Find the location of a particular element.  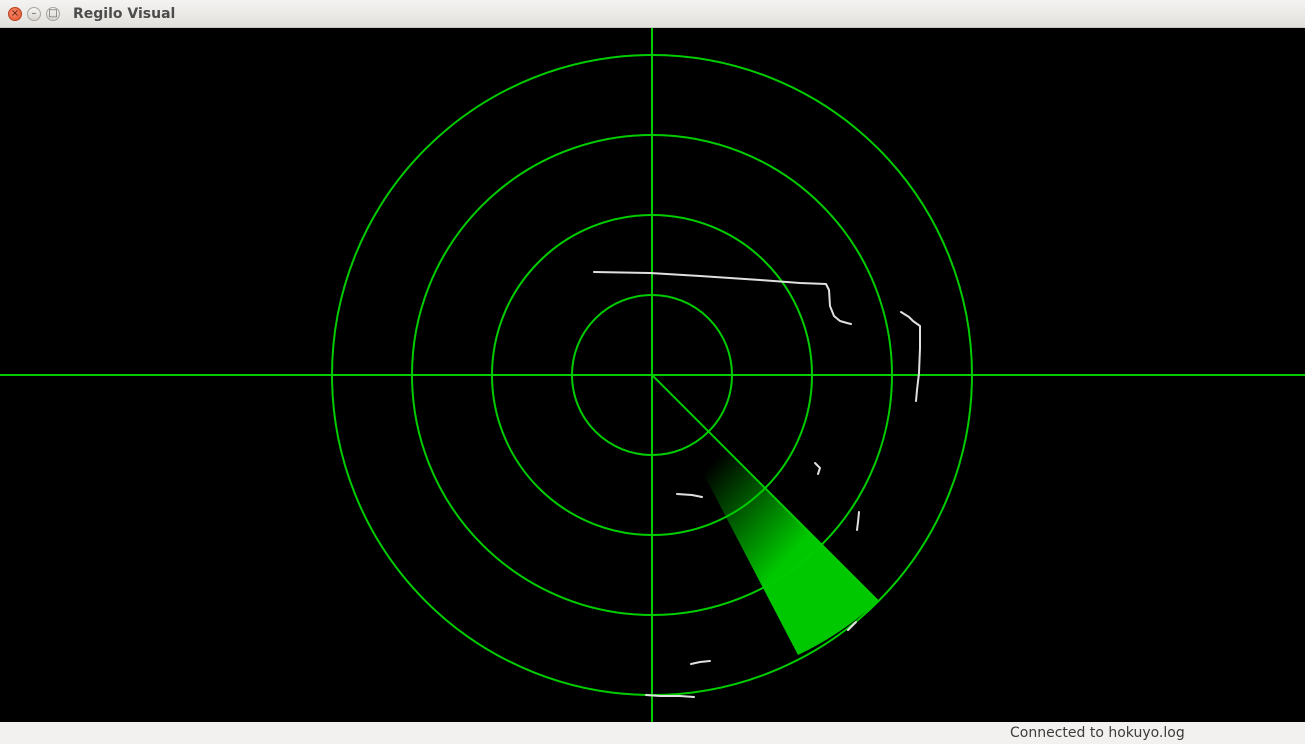

maximize-icon: □ is located at coordinates (53, 14).